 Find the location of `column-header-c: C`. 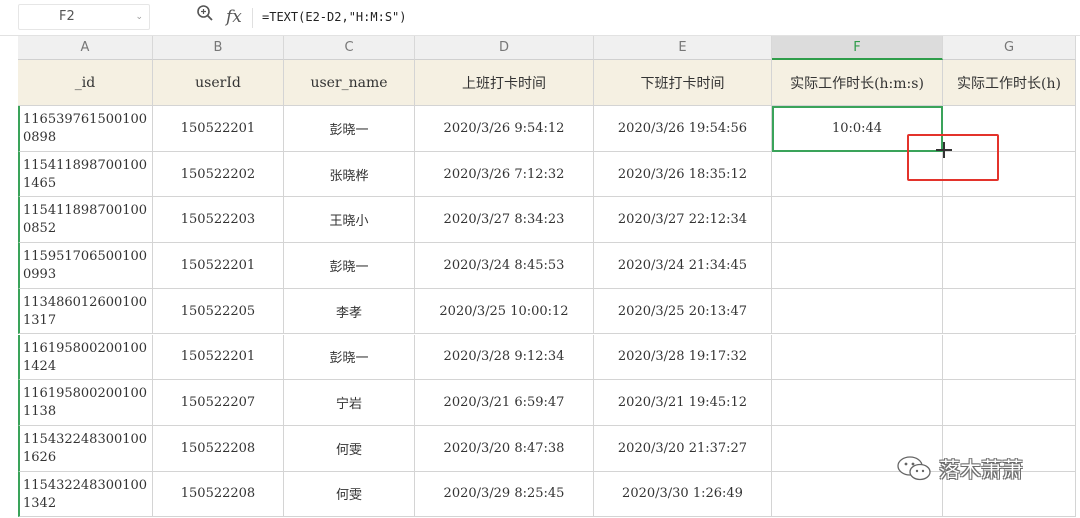

column-header-c: C is located at coordinates (349, 48).